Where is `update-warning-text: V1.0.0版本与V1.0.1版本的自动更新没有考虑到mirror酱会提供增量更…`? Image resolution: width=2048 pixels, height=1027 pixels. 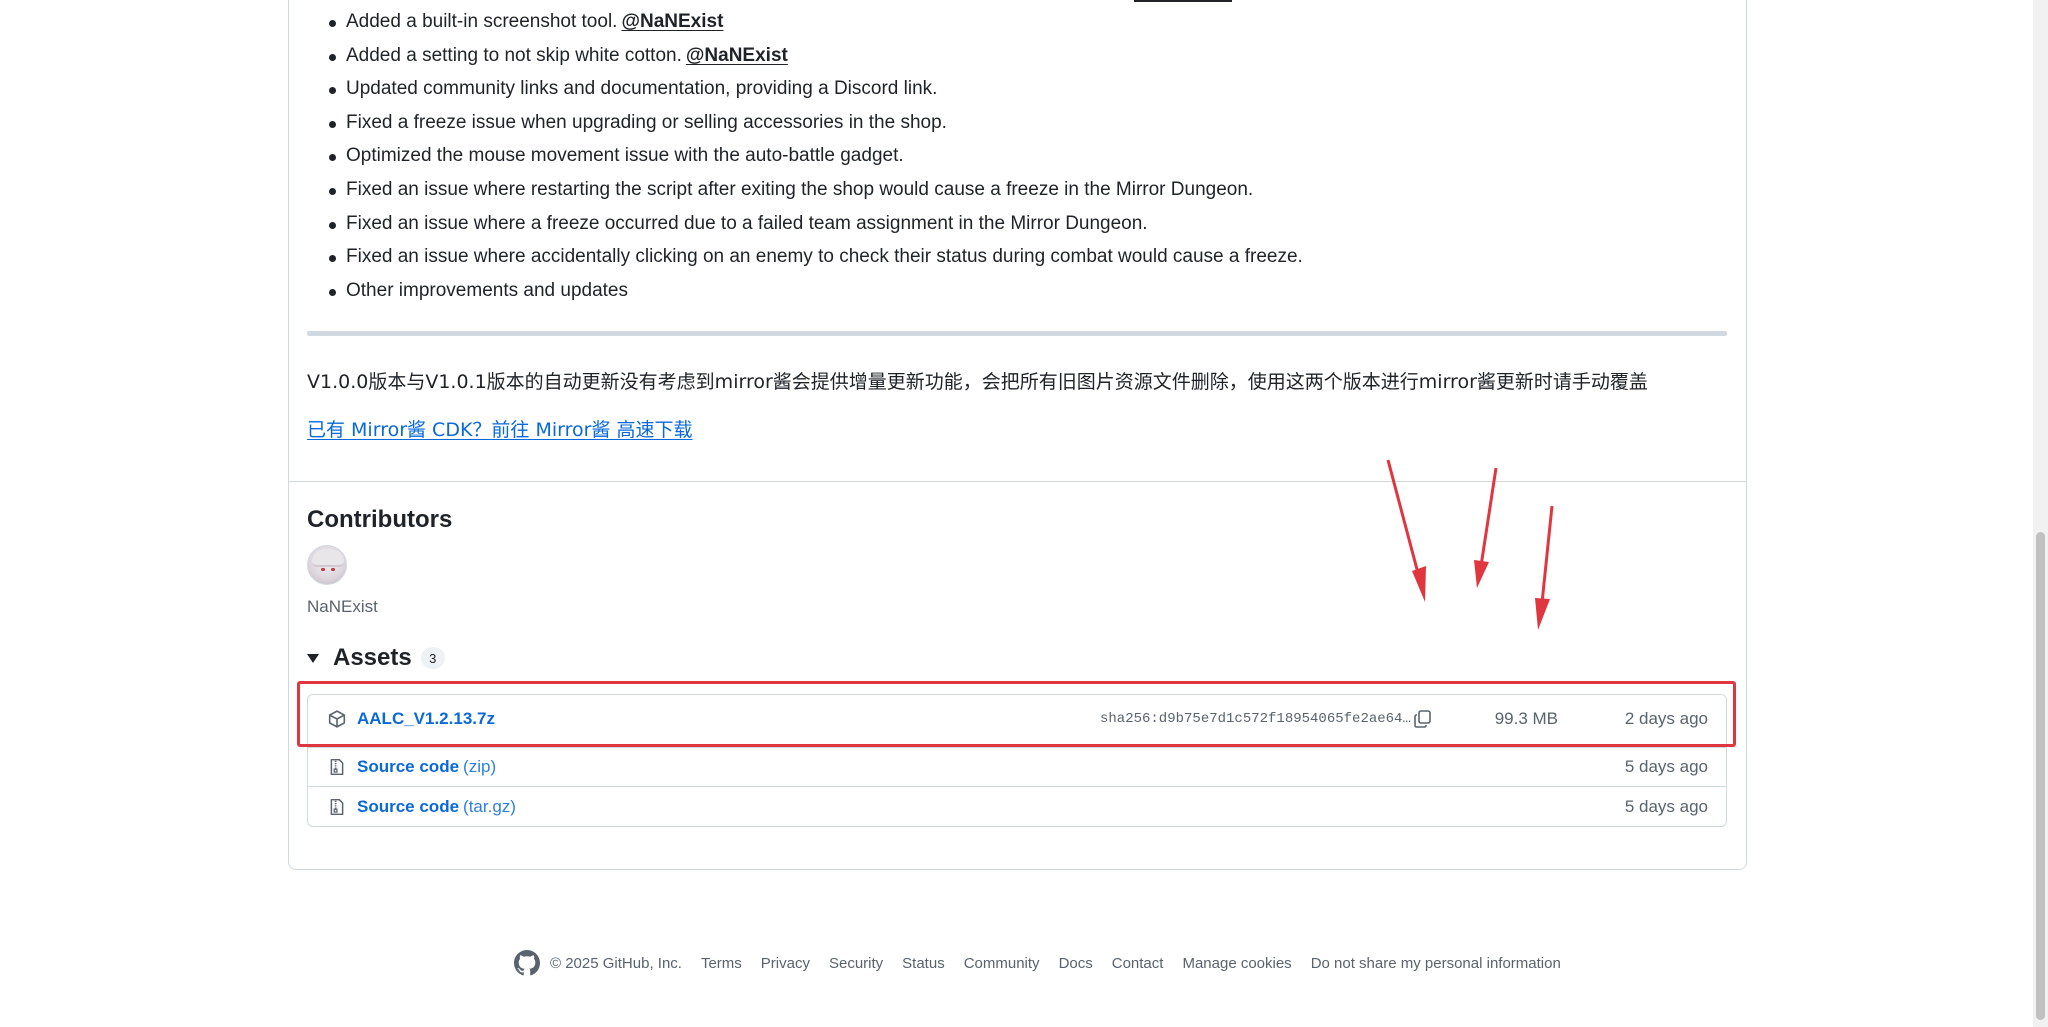
update-warning-text: V1.0.0版本与V1.0.1版本的自动更新没有考虑到mirror酱会提供增量更… is located at coordinates (977, 382).